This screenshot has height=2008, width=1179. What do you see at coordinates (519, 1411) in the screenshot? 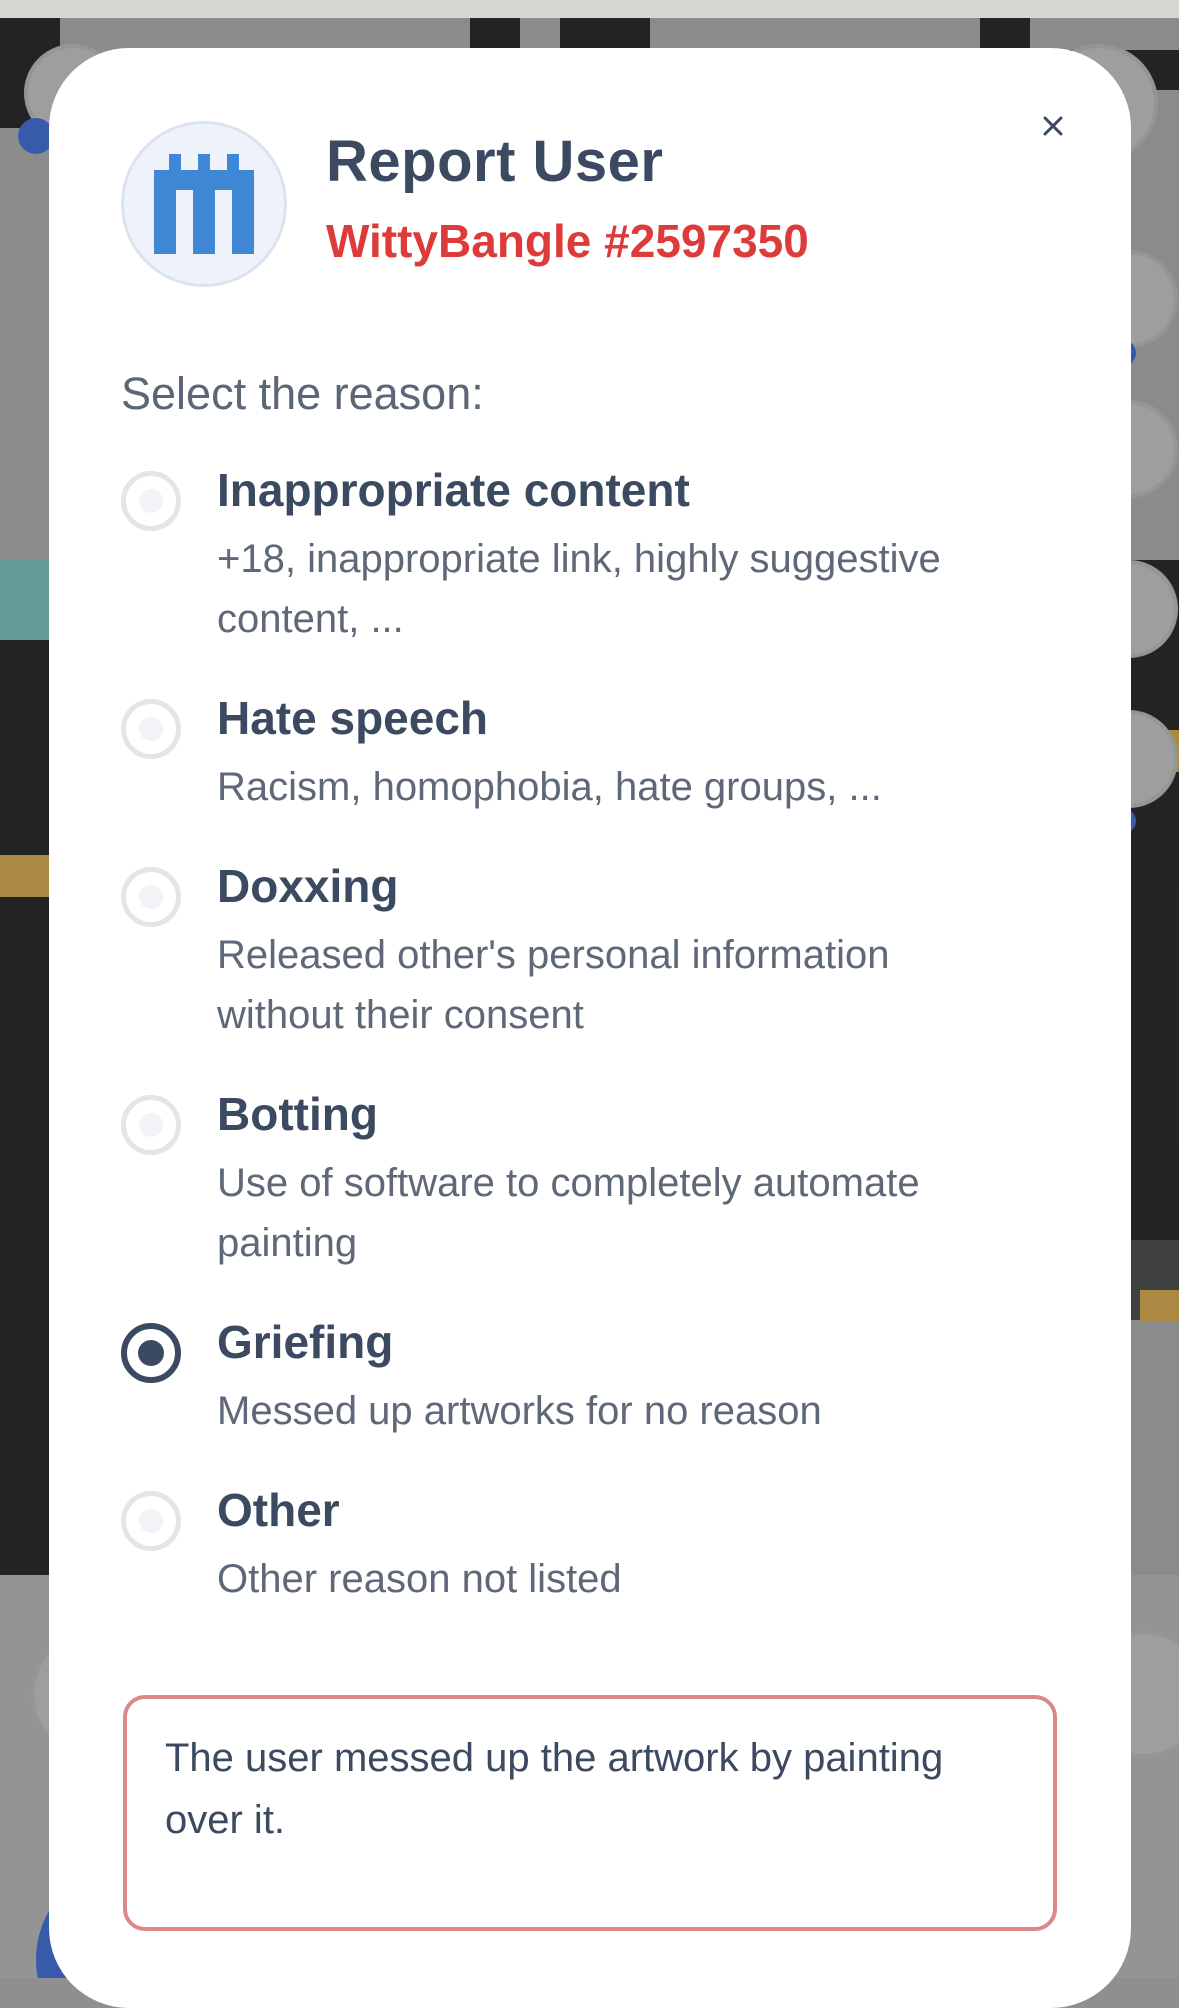
I see `option-description: Messed up artworks for no reason` at bounding box center [519, 1411].